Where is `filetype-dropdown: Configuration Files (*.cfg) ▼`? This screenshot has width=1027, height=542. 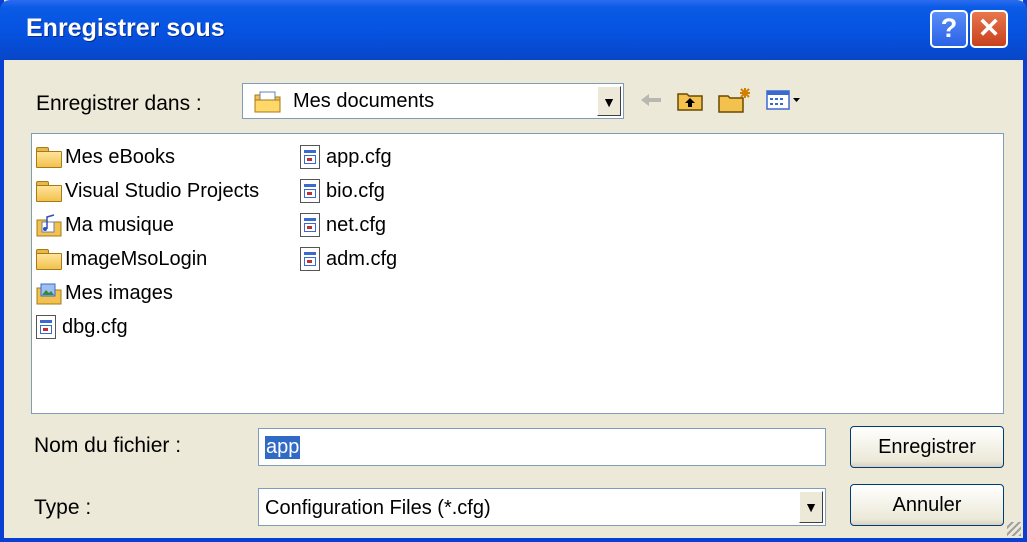 filetype-dropdown: Configuration Files (*.cfg) ▼ is located at coordinates (542, 507).